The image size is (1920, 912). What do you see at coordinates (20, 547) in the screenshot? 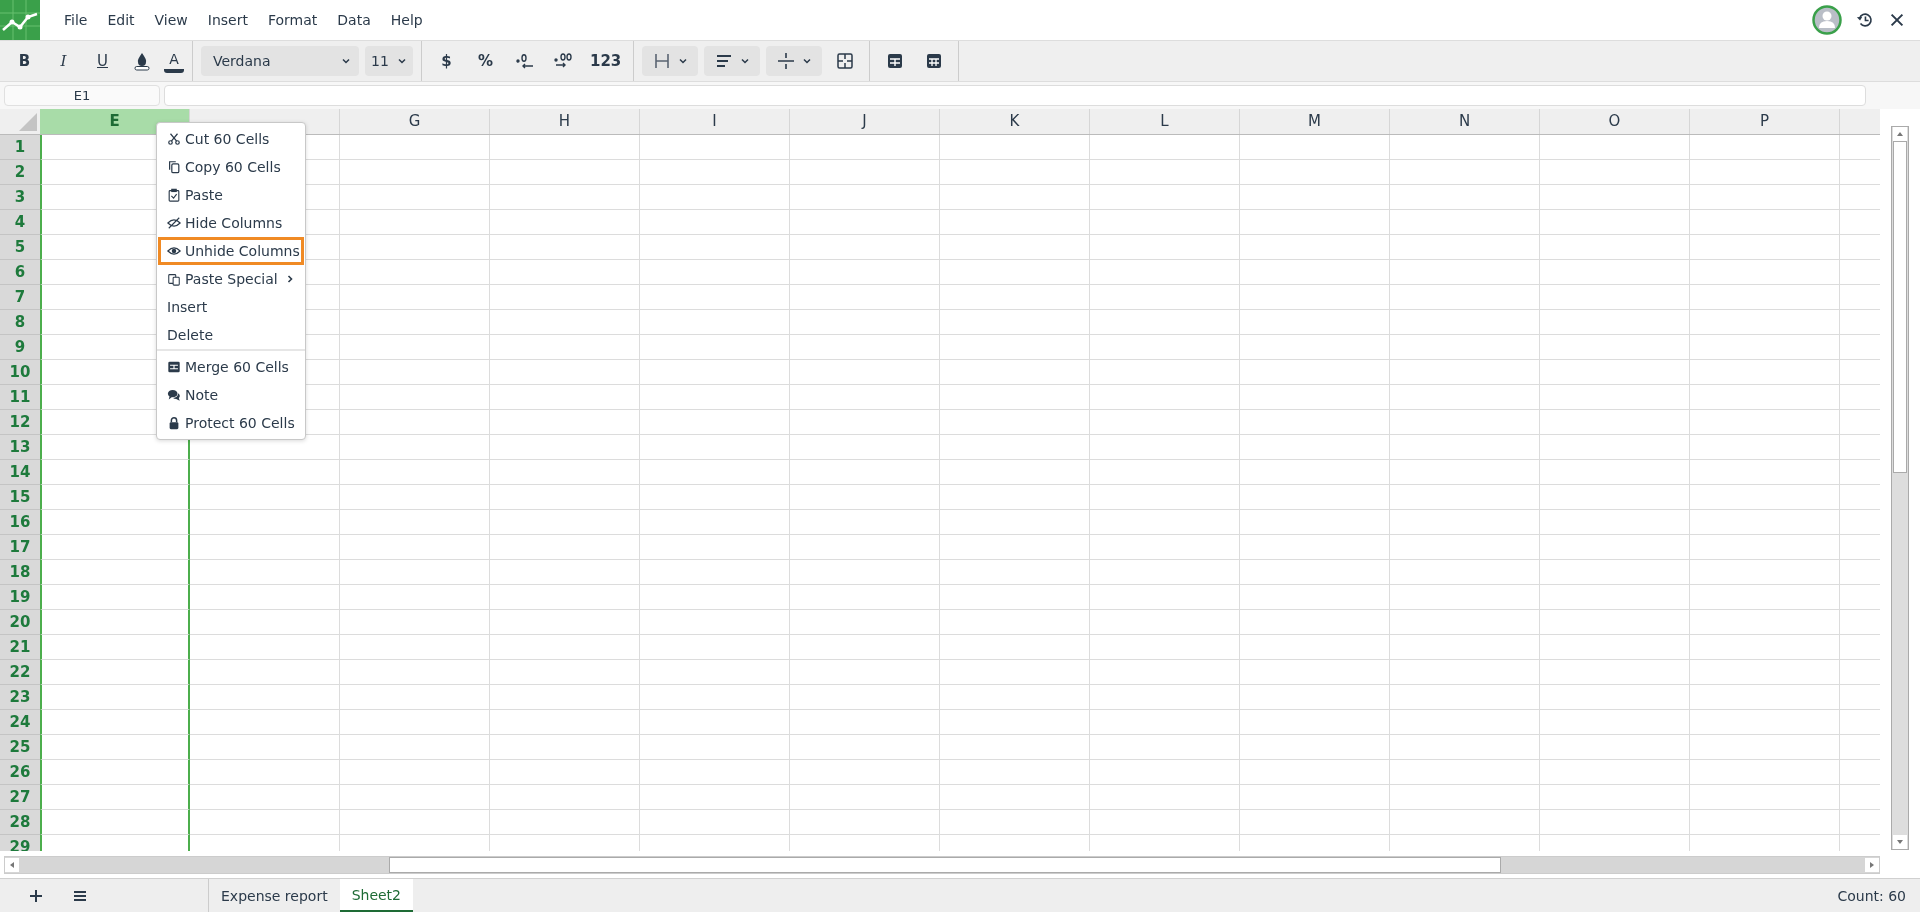
I see `row-header: 17` at bounding box center [20, 547].